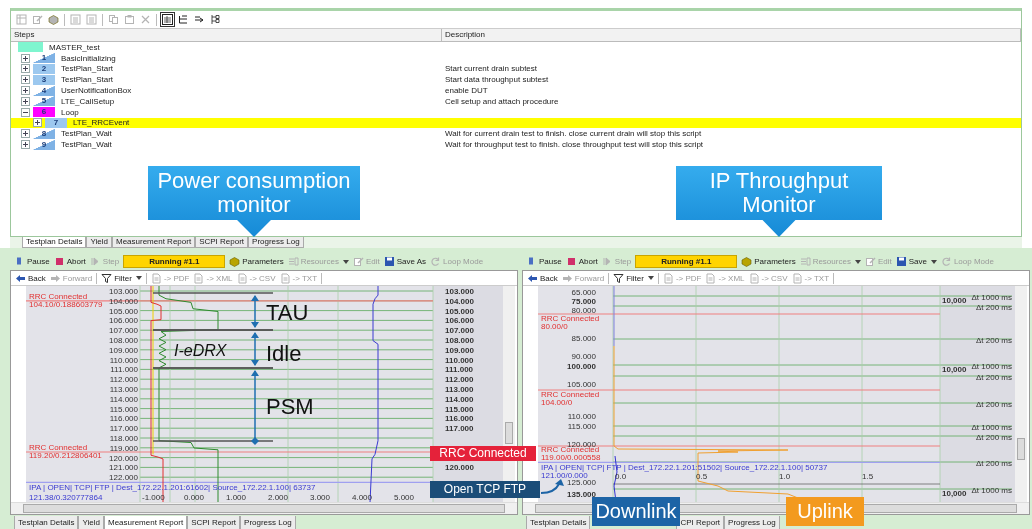 This screenshot has width=1032, height=529. What do you see at coordinates (123, 429) in the screenshot?
I see `axis-label: 117.000` at bounding box center [123, 429].